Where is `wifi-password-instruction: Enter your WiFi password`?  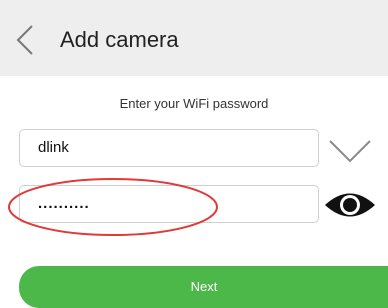 wifi-password-instruction: Enter your WiFi password is located at coordinates (194, 103).